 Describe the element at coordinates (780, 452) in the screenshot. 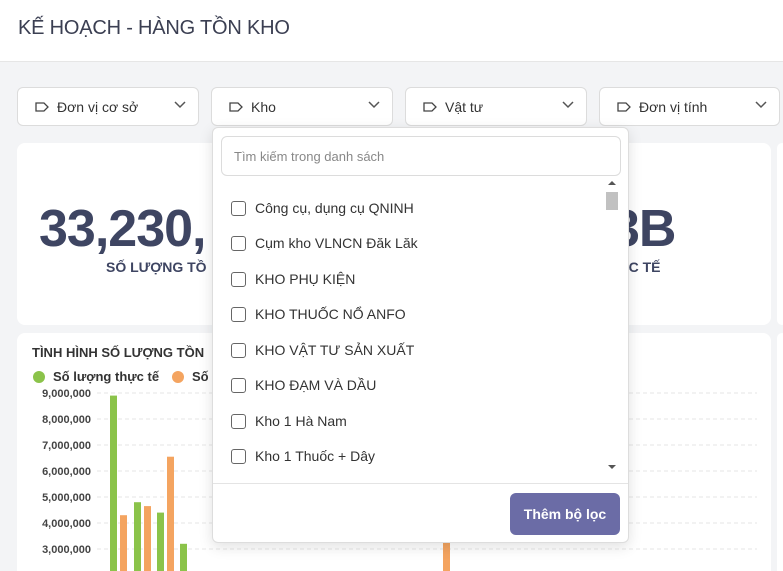

I see `chart-card-partial` at that location.